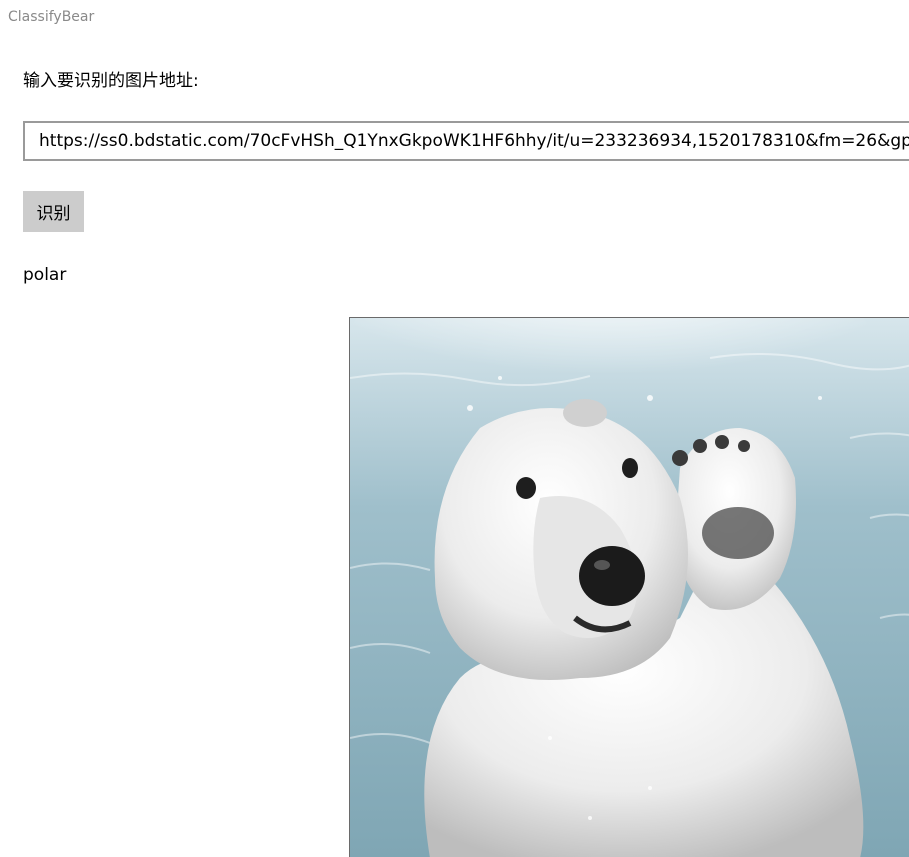  Describe the element at coordinates (45, 275) in the screenshot. I see `classification-result: polar` at that location.